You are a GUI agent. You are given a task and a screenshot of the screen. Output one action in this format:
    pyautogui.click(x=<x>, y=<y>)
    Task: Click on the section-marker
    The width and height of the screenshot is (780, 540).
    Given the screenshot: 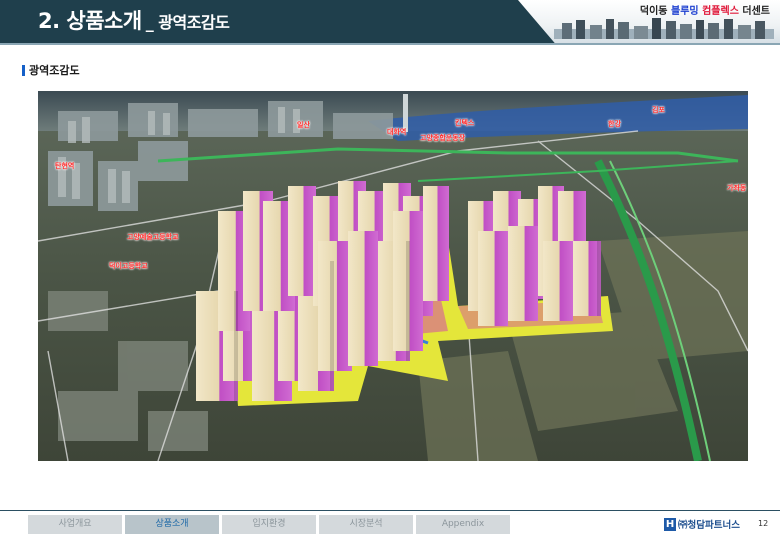 What is the action you would take?
    pyautogui.click(x=23, y=70)
    